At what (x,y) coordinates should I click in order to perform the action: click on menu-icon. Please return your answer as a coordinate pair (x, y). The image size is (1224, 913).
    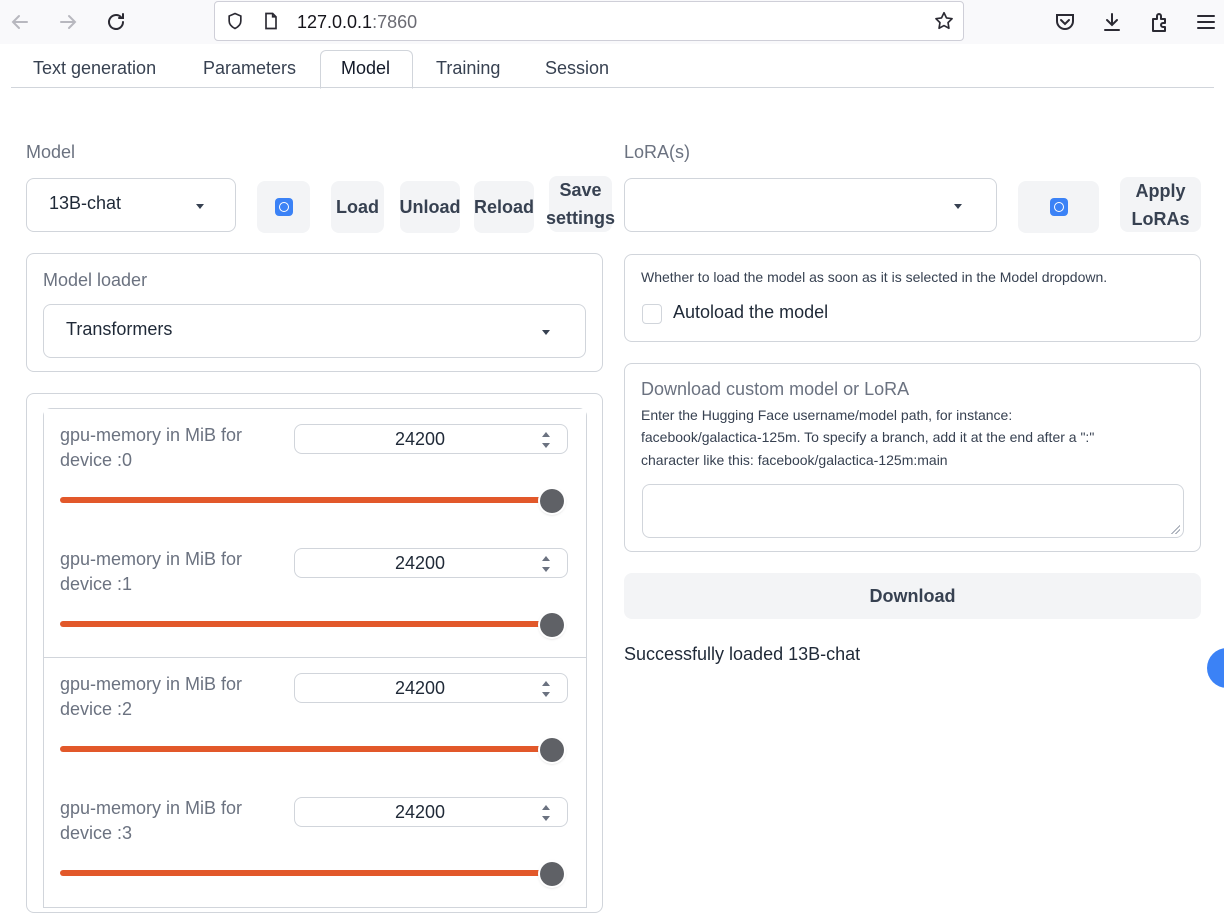
    Looking at the image, I should click on (1206, 22).